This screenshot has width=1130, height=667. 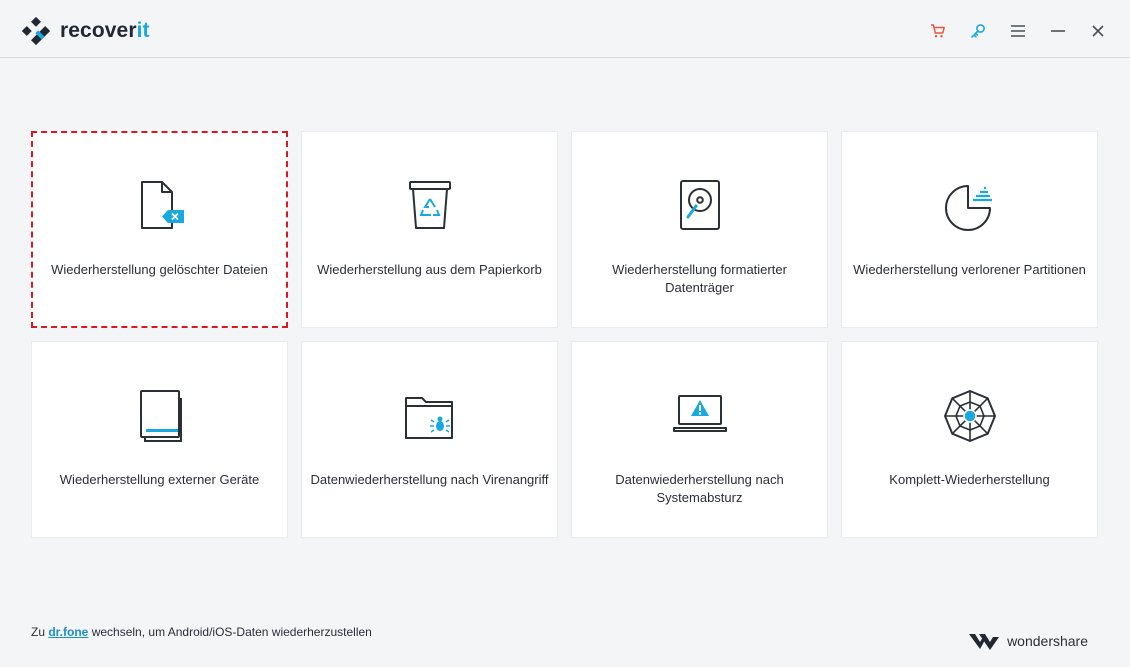 I want to click on cart-icon, so click(x=938, y=31).